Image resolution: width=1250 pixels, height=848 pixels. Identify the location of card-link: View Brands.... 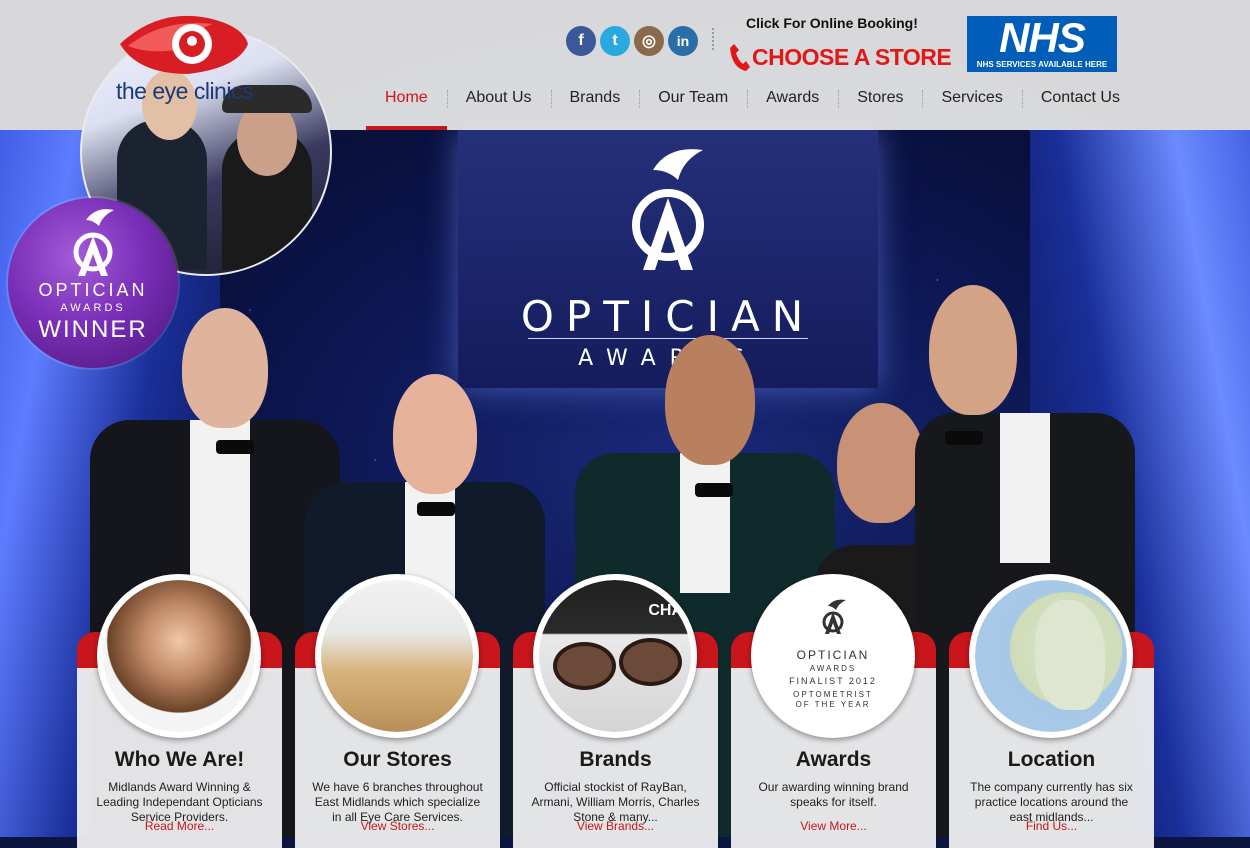
(615, 826).